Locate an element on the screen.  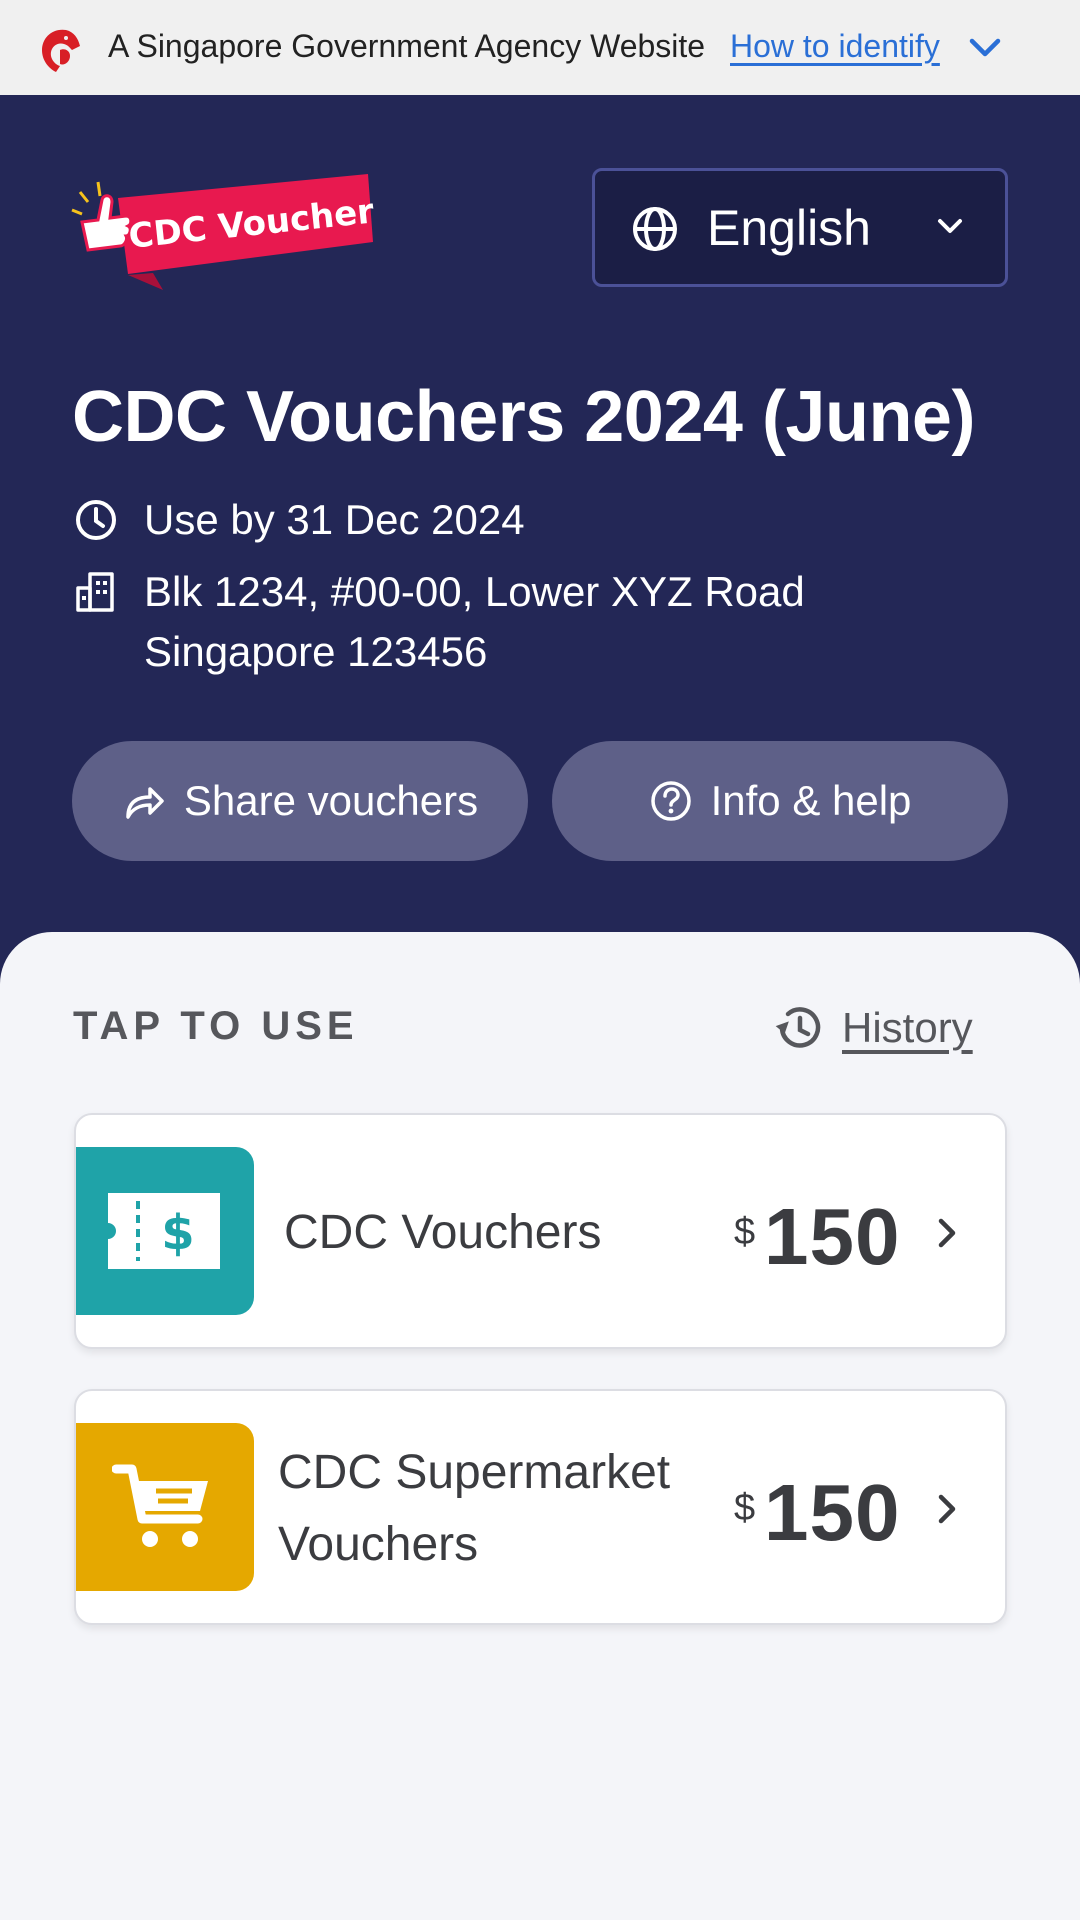
cdc-voucher-logo: CDC Voucher is located at coordinates (223, 232).